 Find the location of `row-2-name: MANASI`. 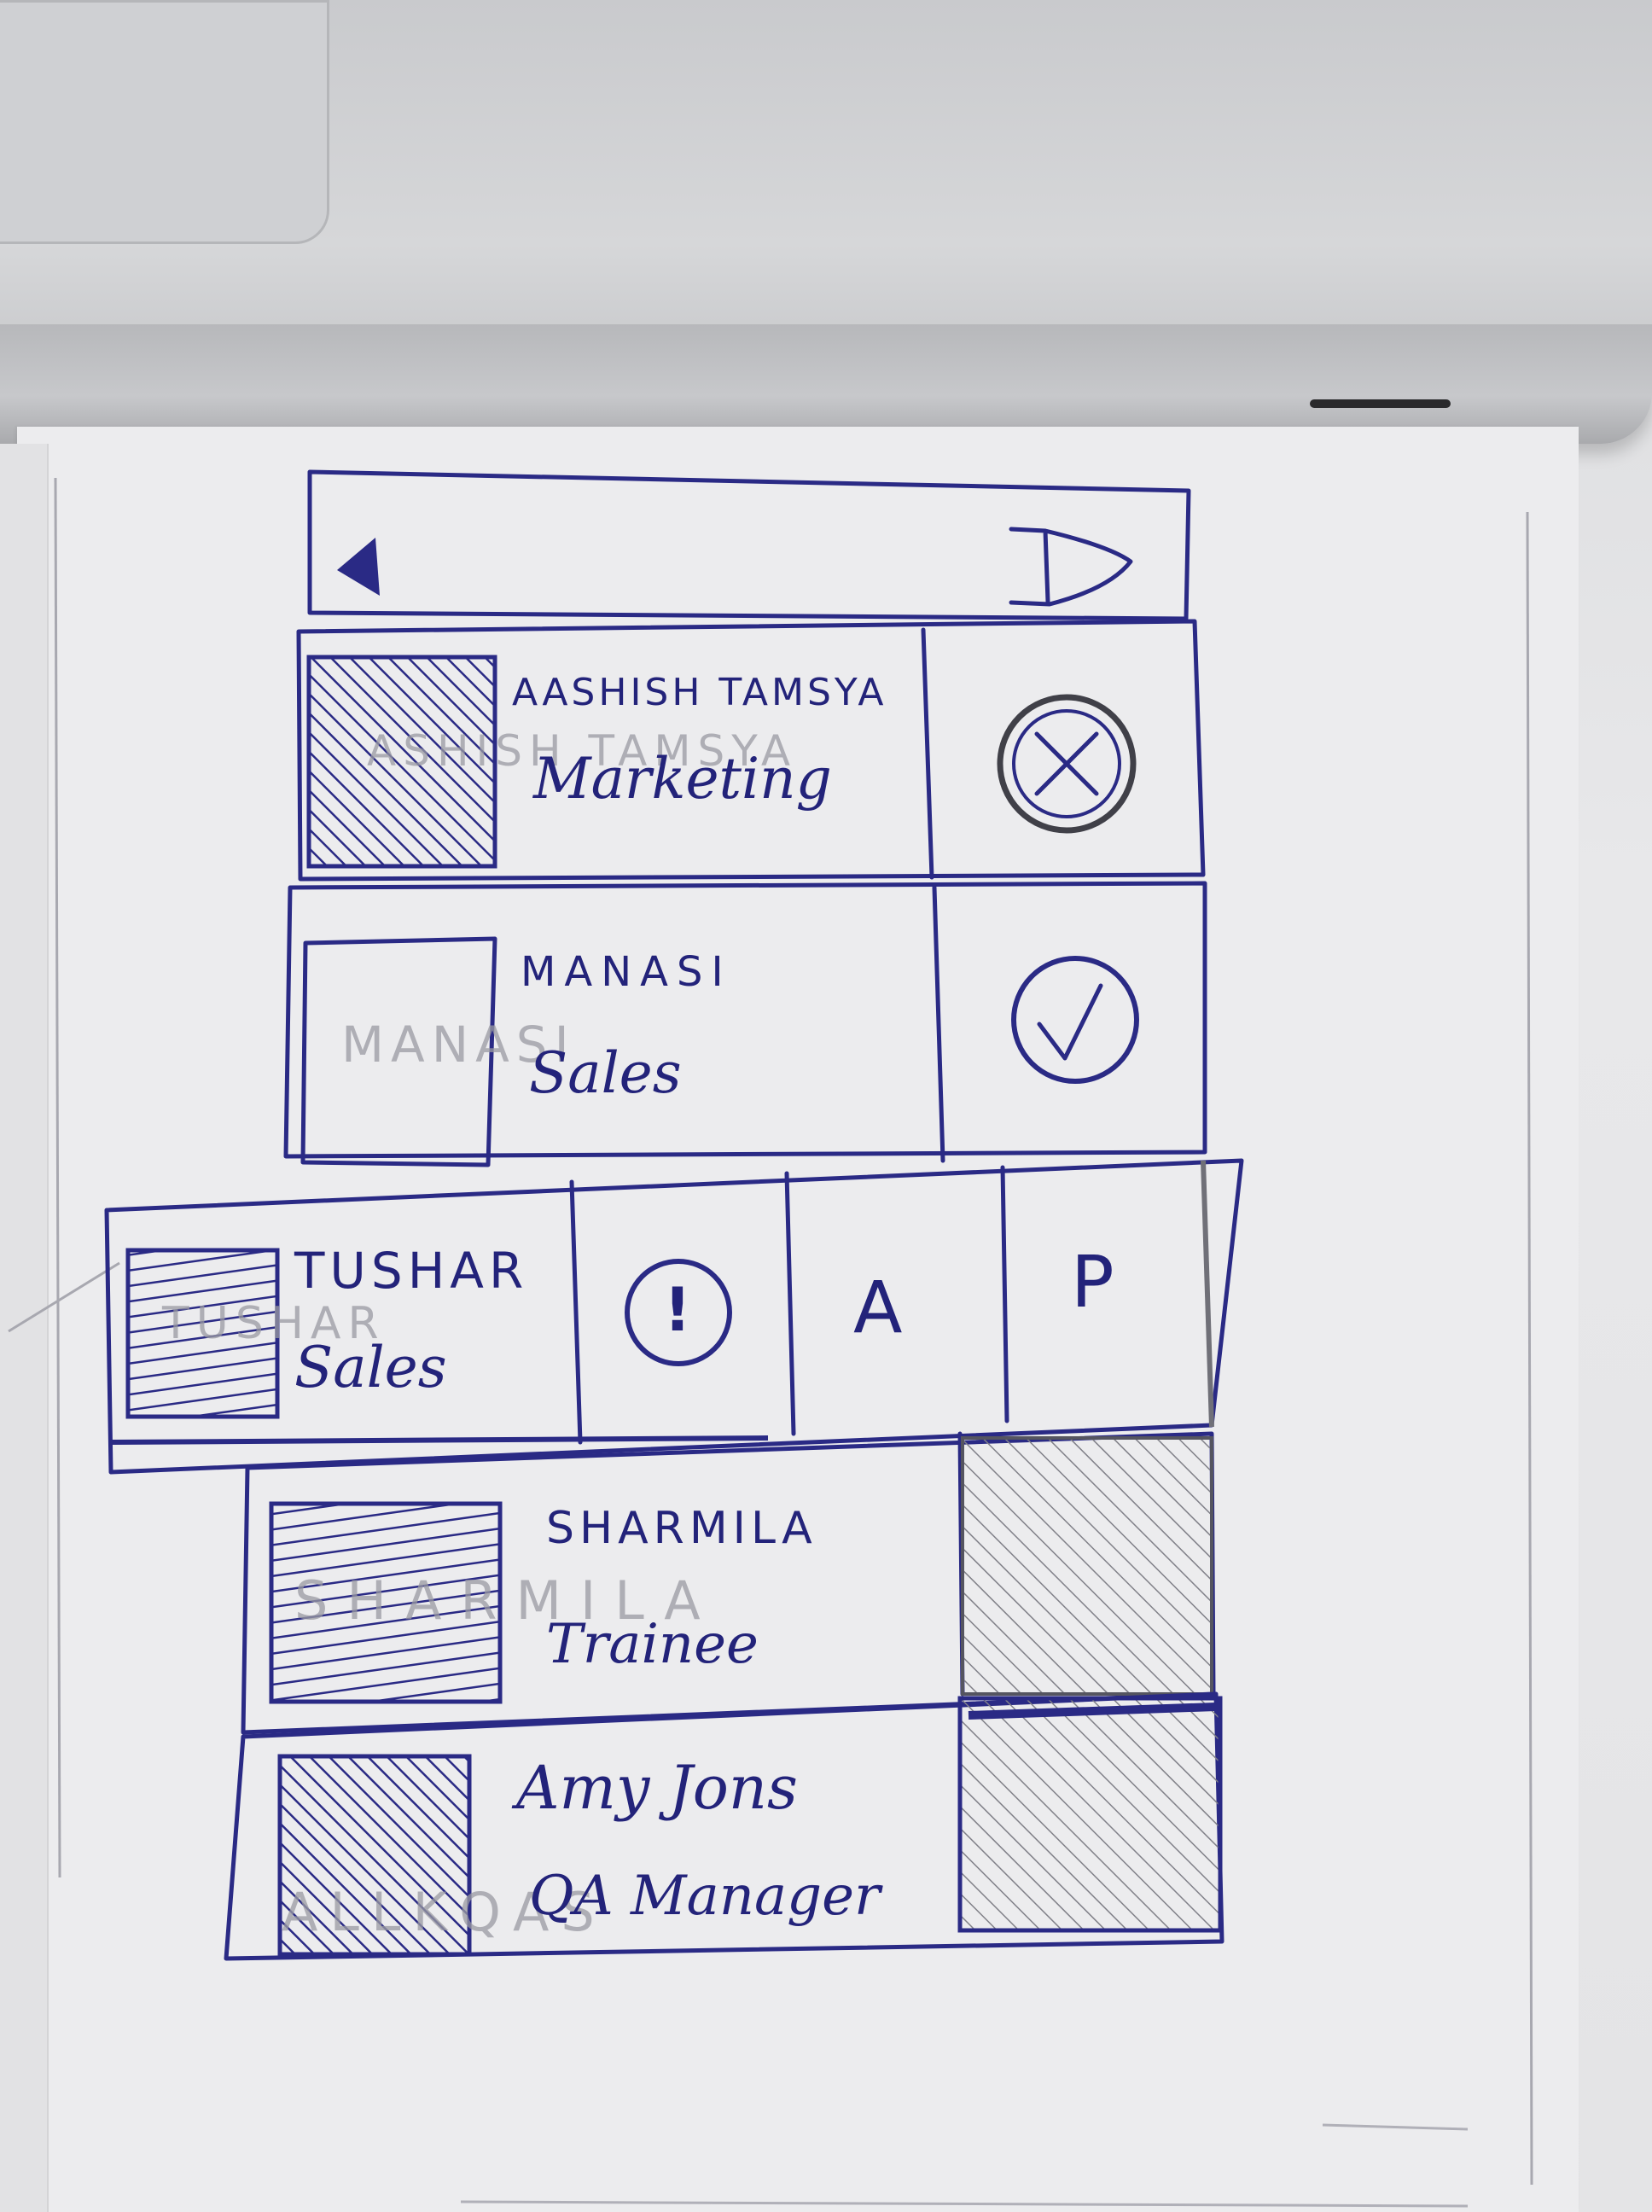

row-2-name: MANASI is located at coordinates (626, 972).